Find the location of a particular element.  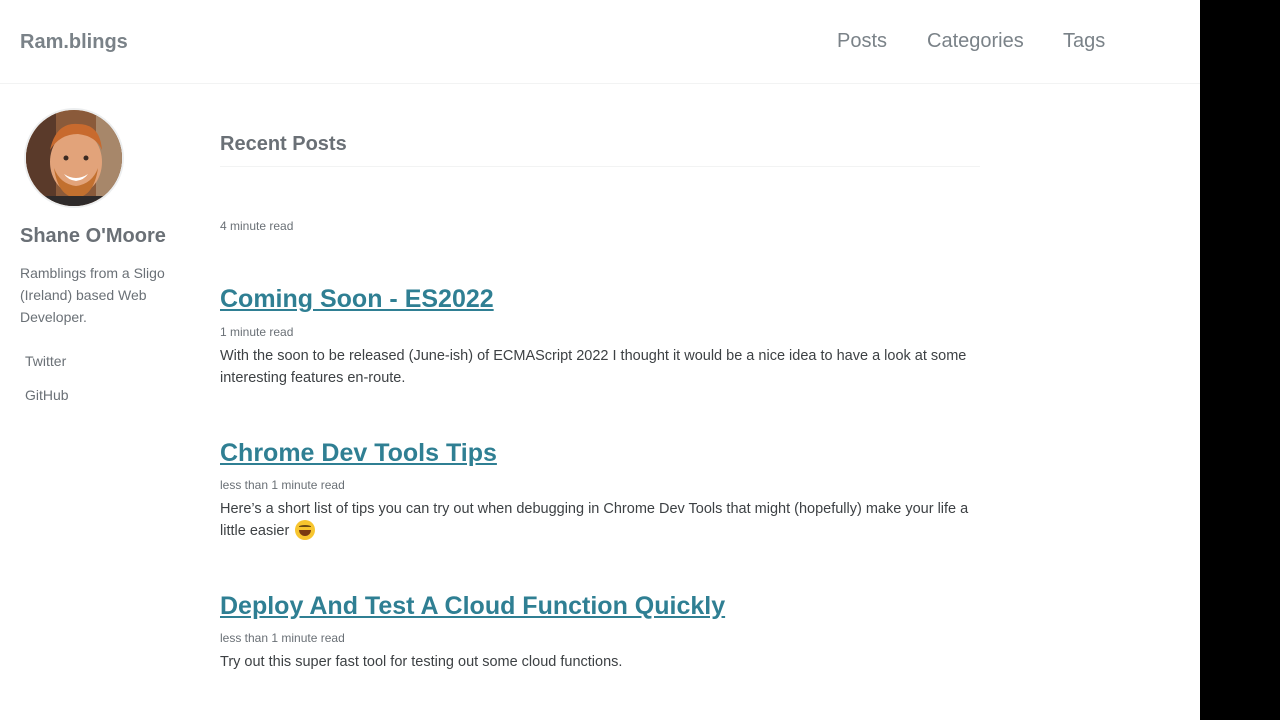

post-title-link: Deploy And Test A Cloud Function Quickly is located at coordinates (472, 606).